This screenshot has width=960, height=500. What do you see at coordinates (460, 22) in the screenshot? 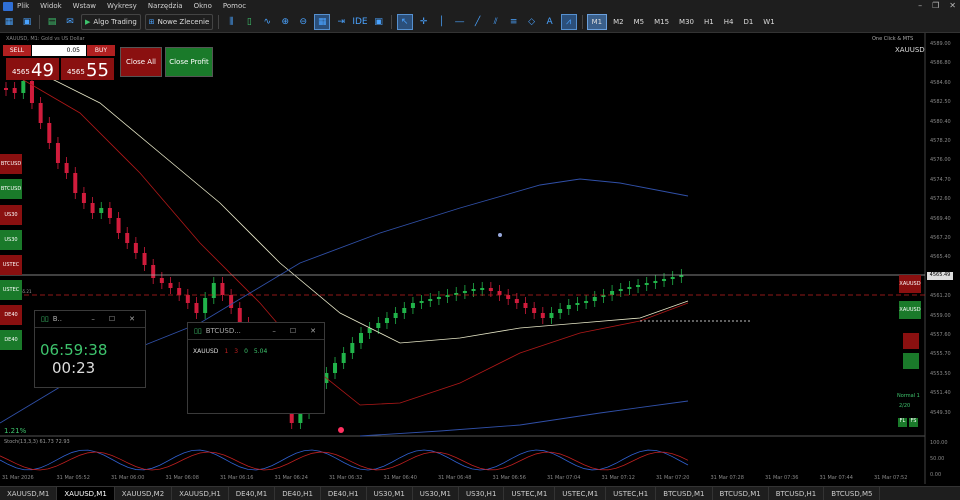
I see `horizontal-line-icon: ―` at bounding box center [460, 22].